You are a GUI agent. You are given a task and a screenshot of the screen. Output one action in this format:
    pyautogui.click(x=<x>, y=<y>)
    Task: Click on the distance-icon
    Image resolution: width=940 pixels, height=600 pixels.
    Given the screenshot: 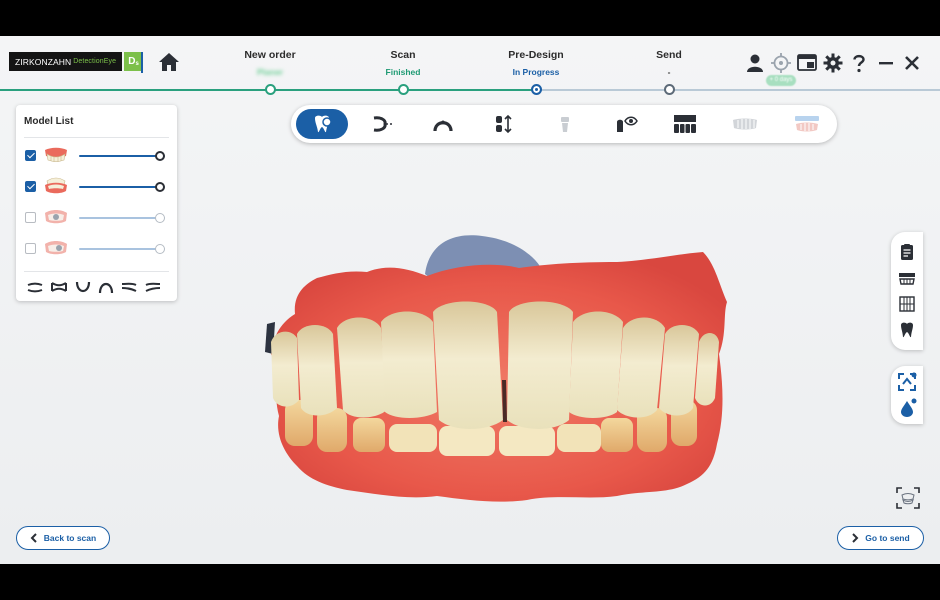 What is the action you would take?
    pyautogui.click(x=504, y=124)
    